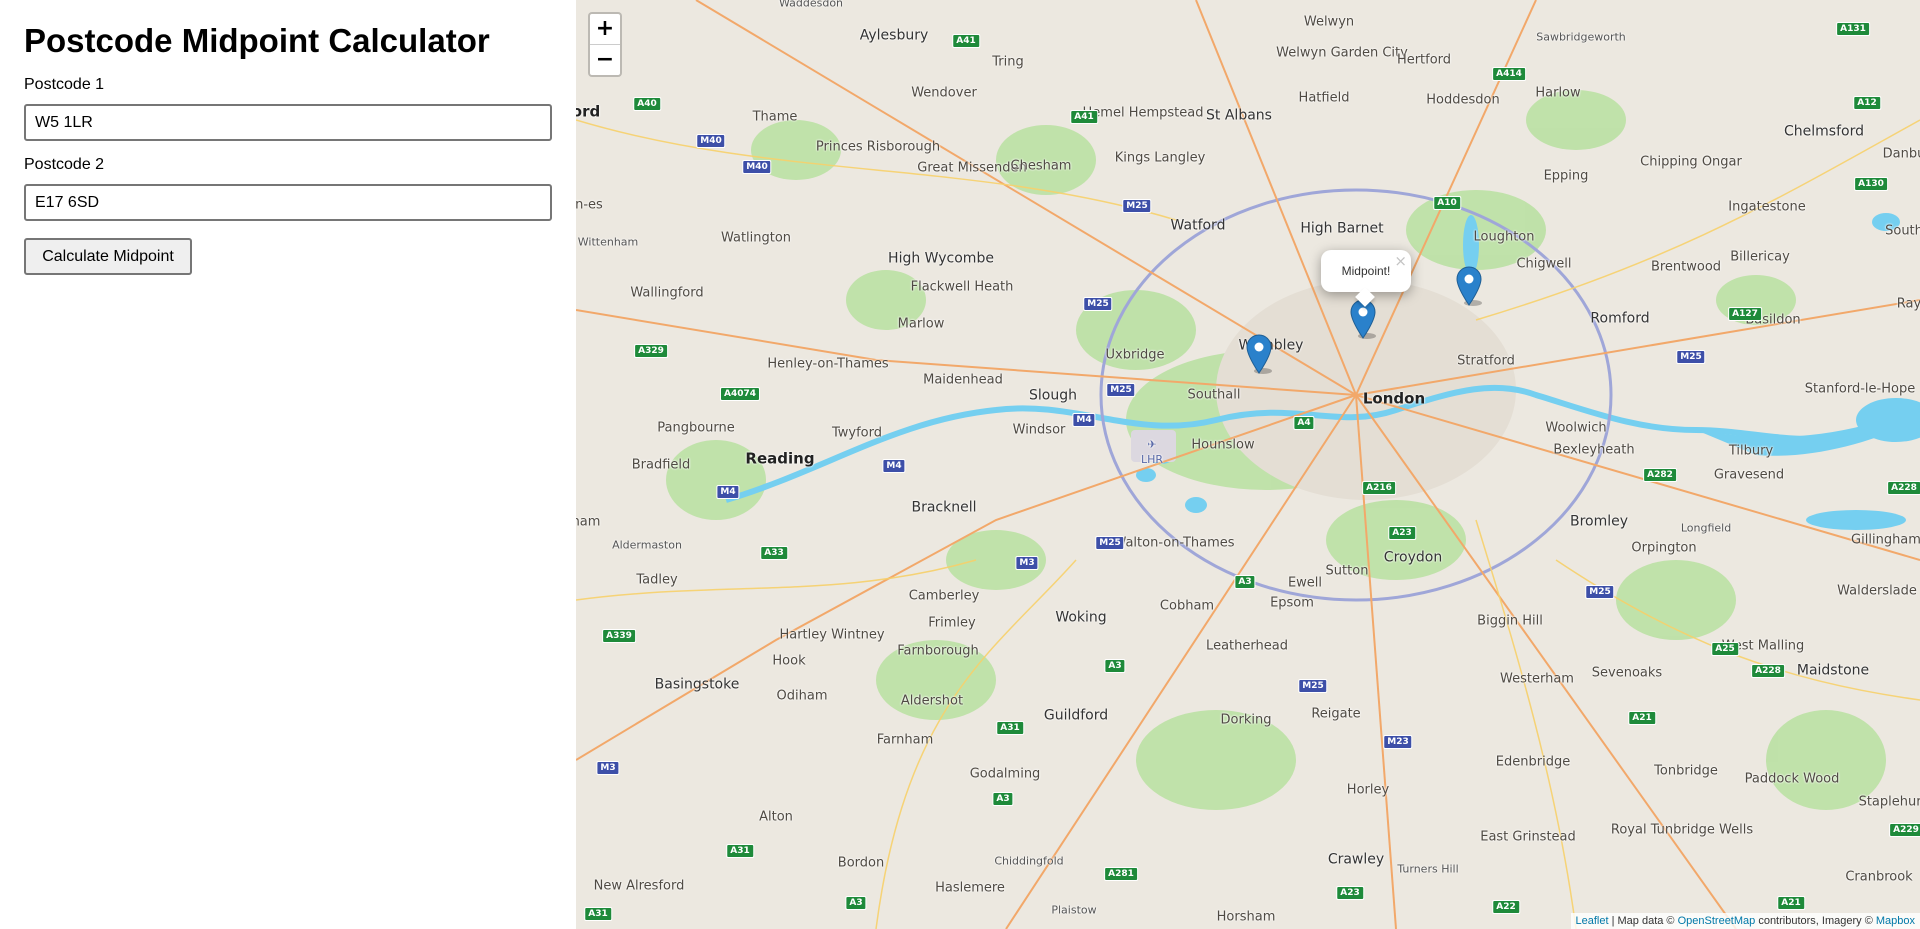 This screenshot has width=1920, height=929. Describe the element at coordinates (1342, 53) in the screenshot. I see `place-label: Welwyn Garden City` at that location.